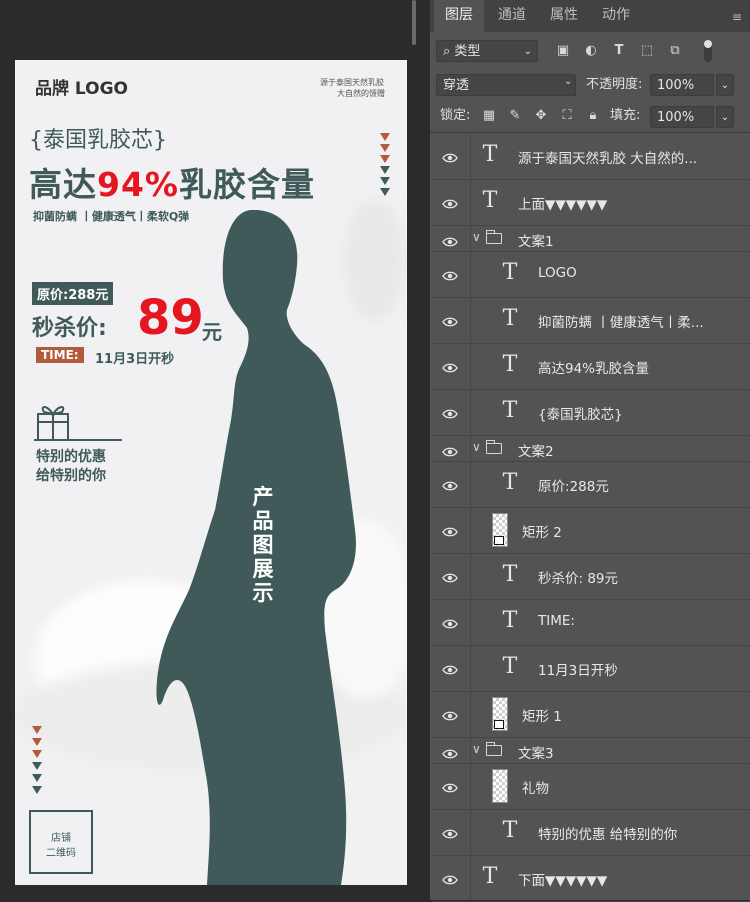 The width and height of the screenshot is (750, 902). What do you see at coordinates (536, 754) in the screenshot?
I see `layer-name: 文案3` at bounding box center [536, 754].